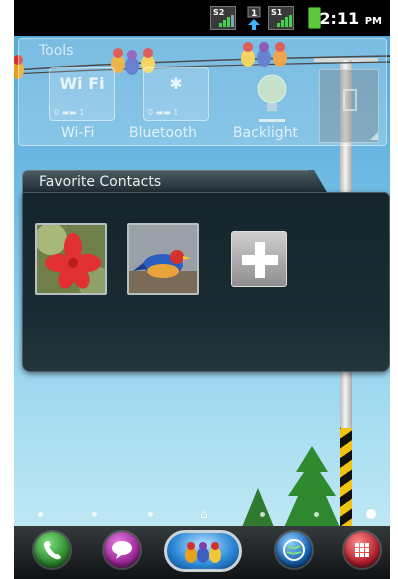  What do you see at coordinates (163, 112) in the screenshot?
I see `bluetooth-level: 0 ▬▬ 1` at bounding box center [163, 112].